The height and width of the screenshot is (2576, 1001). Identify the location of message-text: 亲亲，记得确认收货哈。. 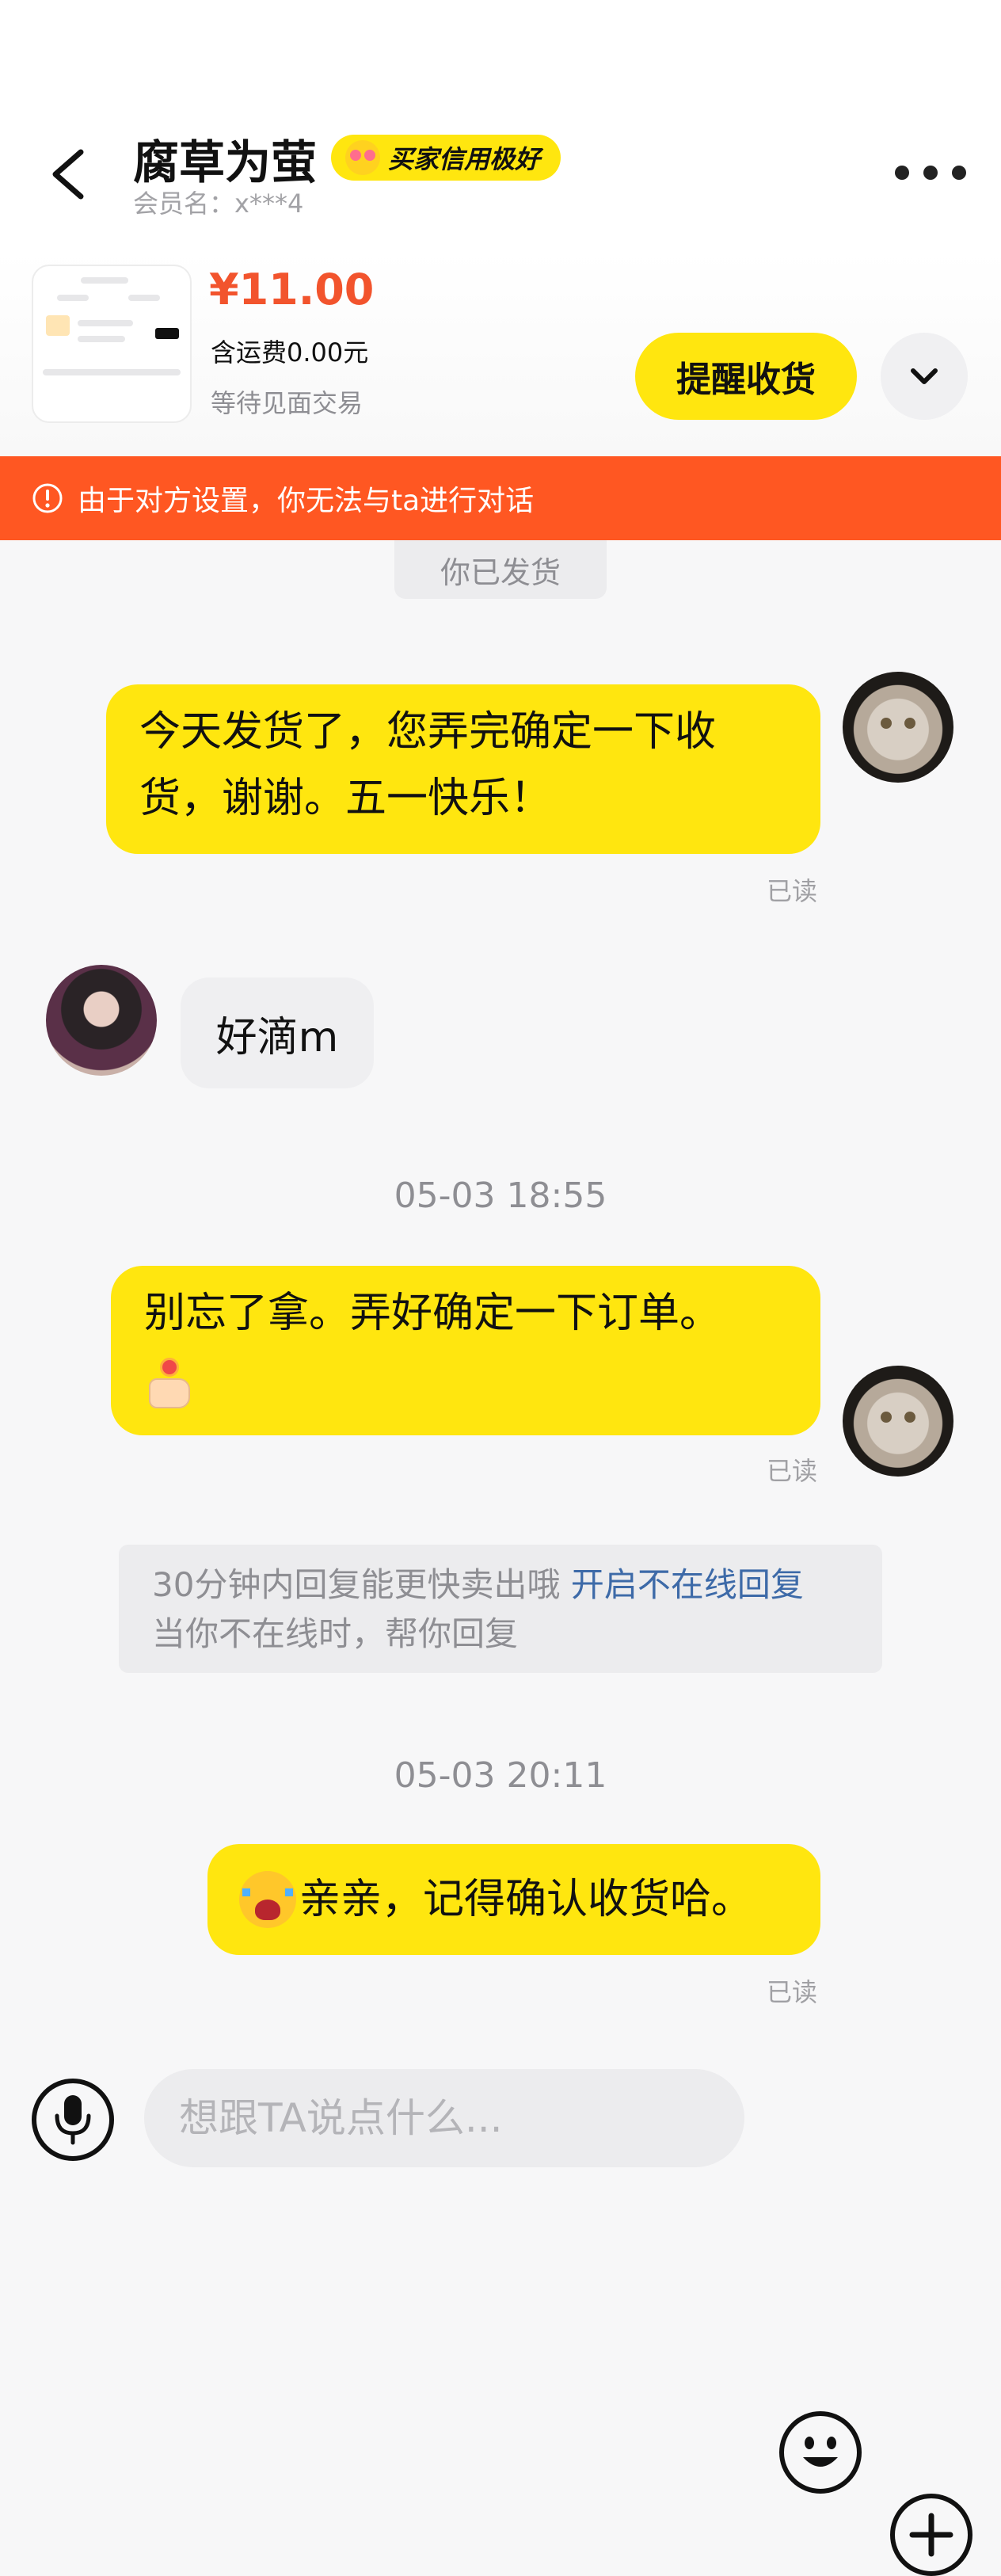
(526, 1900).